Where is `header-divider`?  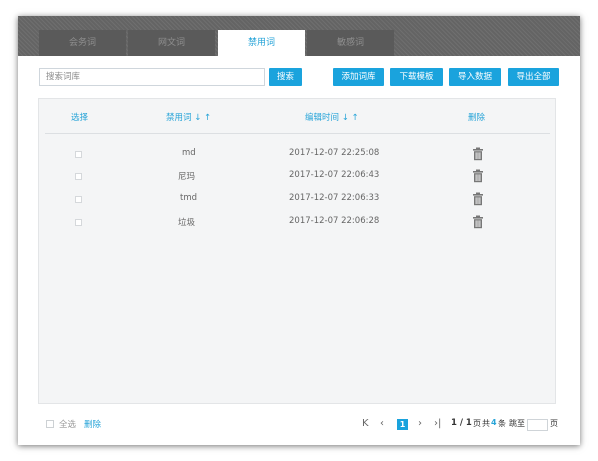 header-divider is located at coordinates (297, 133).